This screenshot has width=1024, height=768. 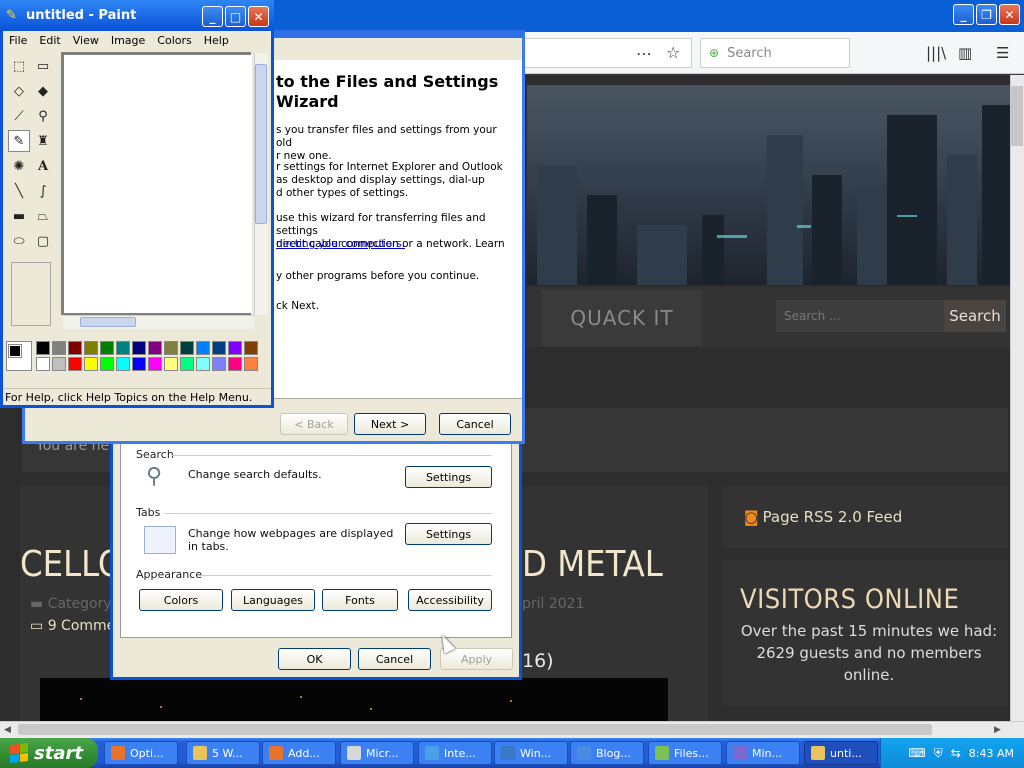 I want to click on free-select-icon: ⬚, so click(x=19, y=66).